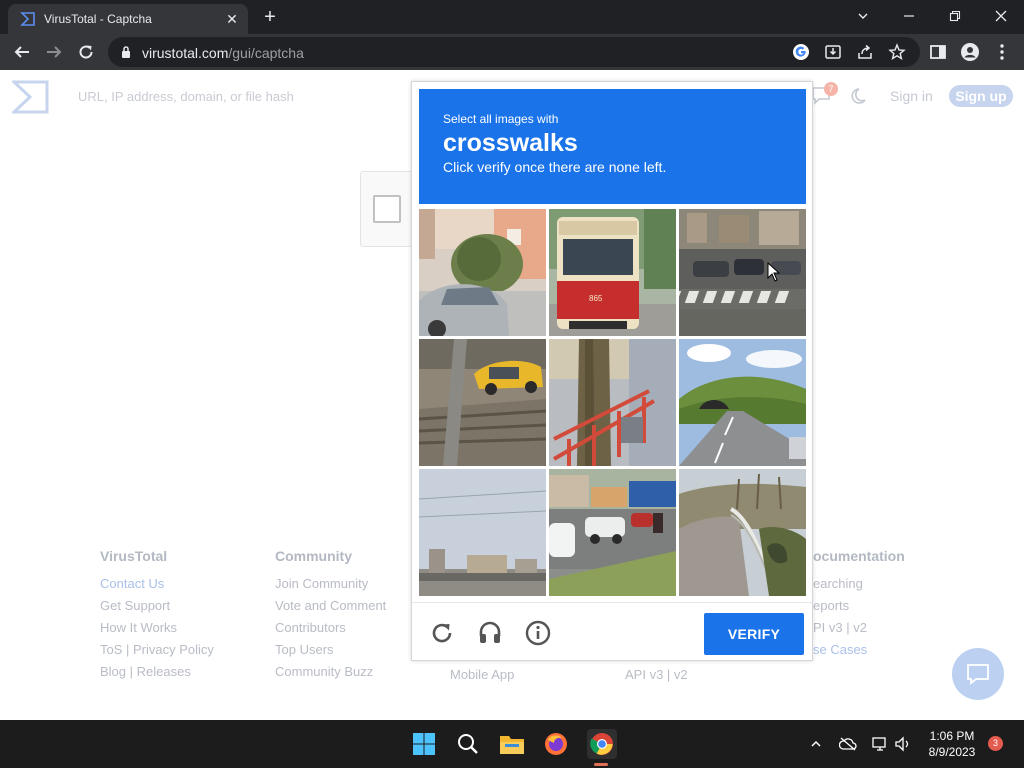  I want to click on share-icon, so click(865, 52).